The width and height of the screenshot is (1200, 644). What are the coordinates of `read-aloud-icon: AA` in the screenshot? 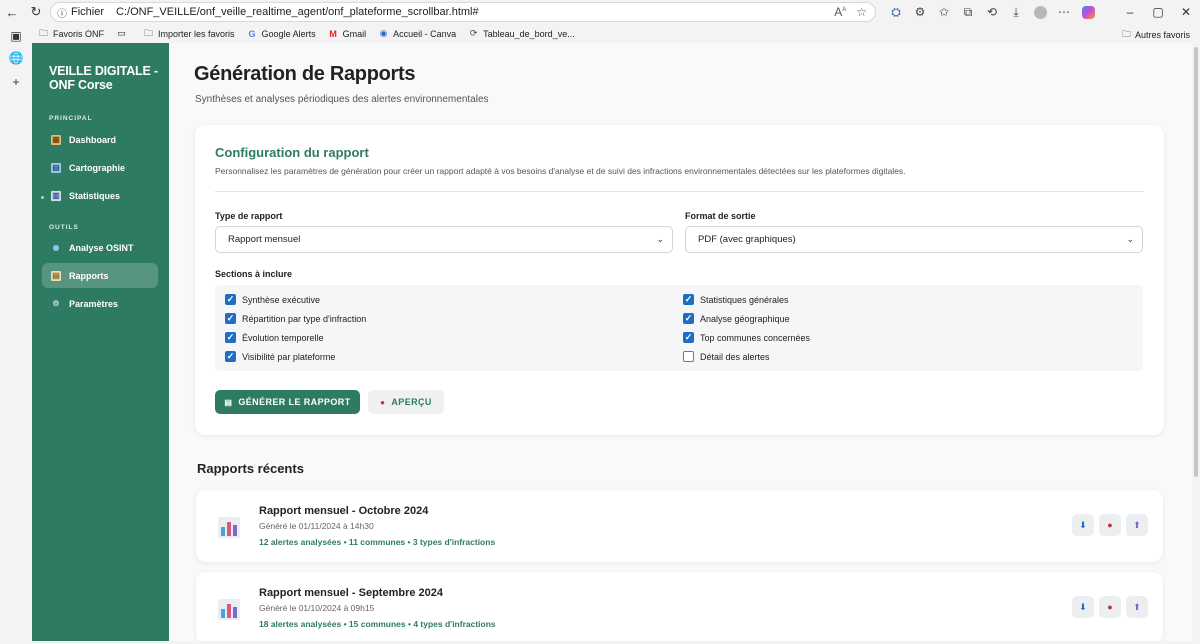 It's located at (840, 12).